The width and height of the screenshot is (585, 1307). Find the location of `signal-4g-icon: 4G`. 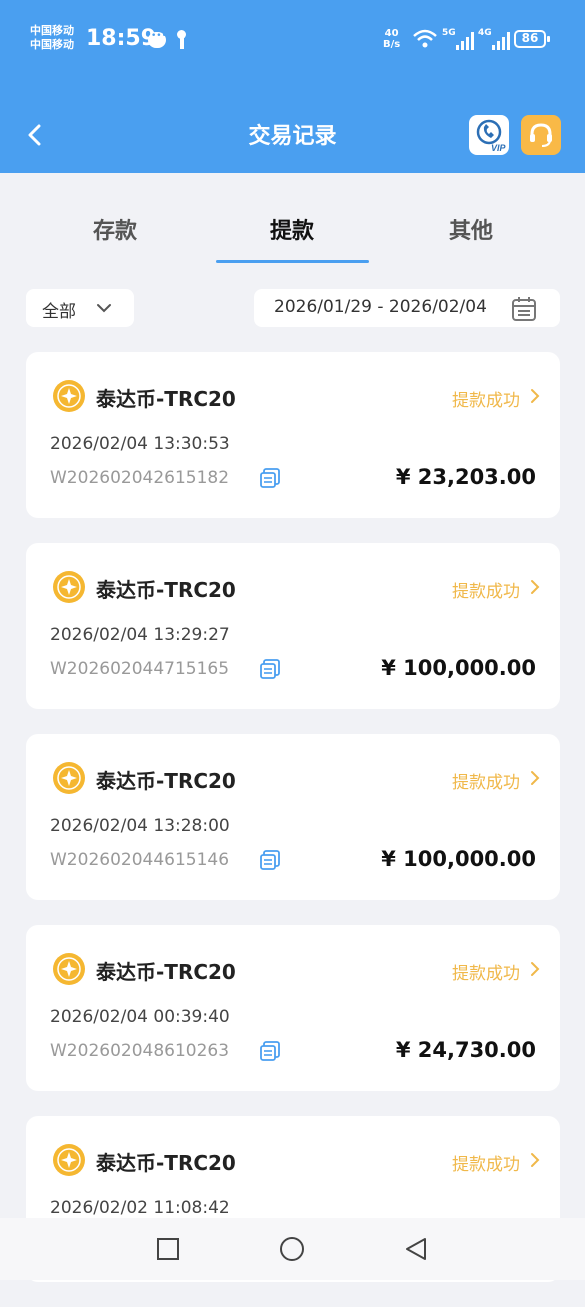

signal-4g-icon: 4G is located at coordinates (495, 39).